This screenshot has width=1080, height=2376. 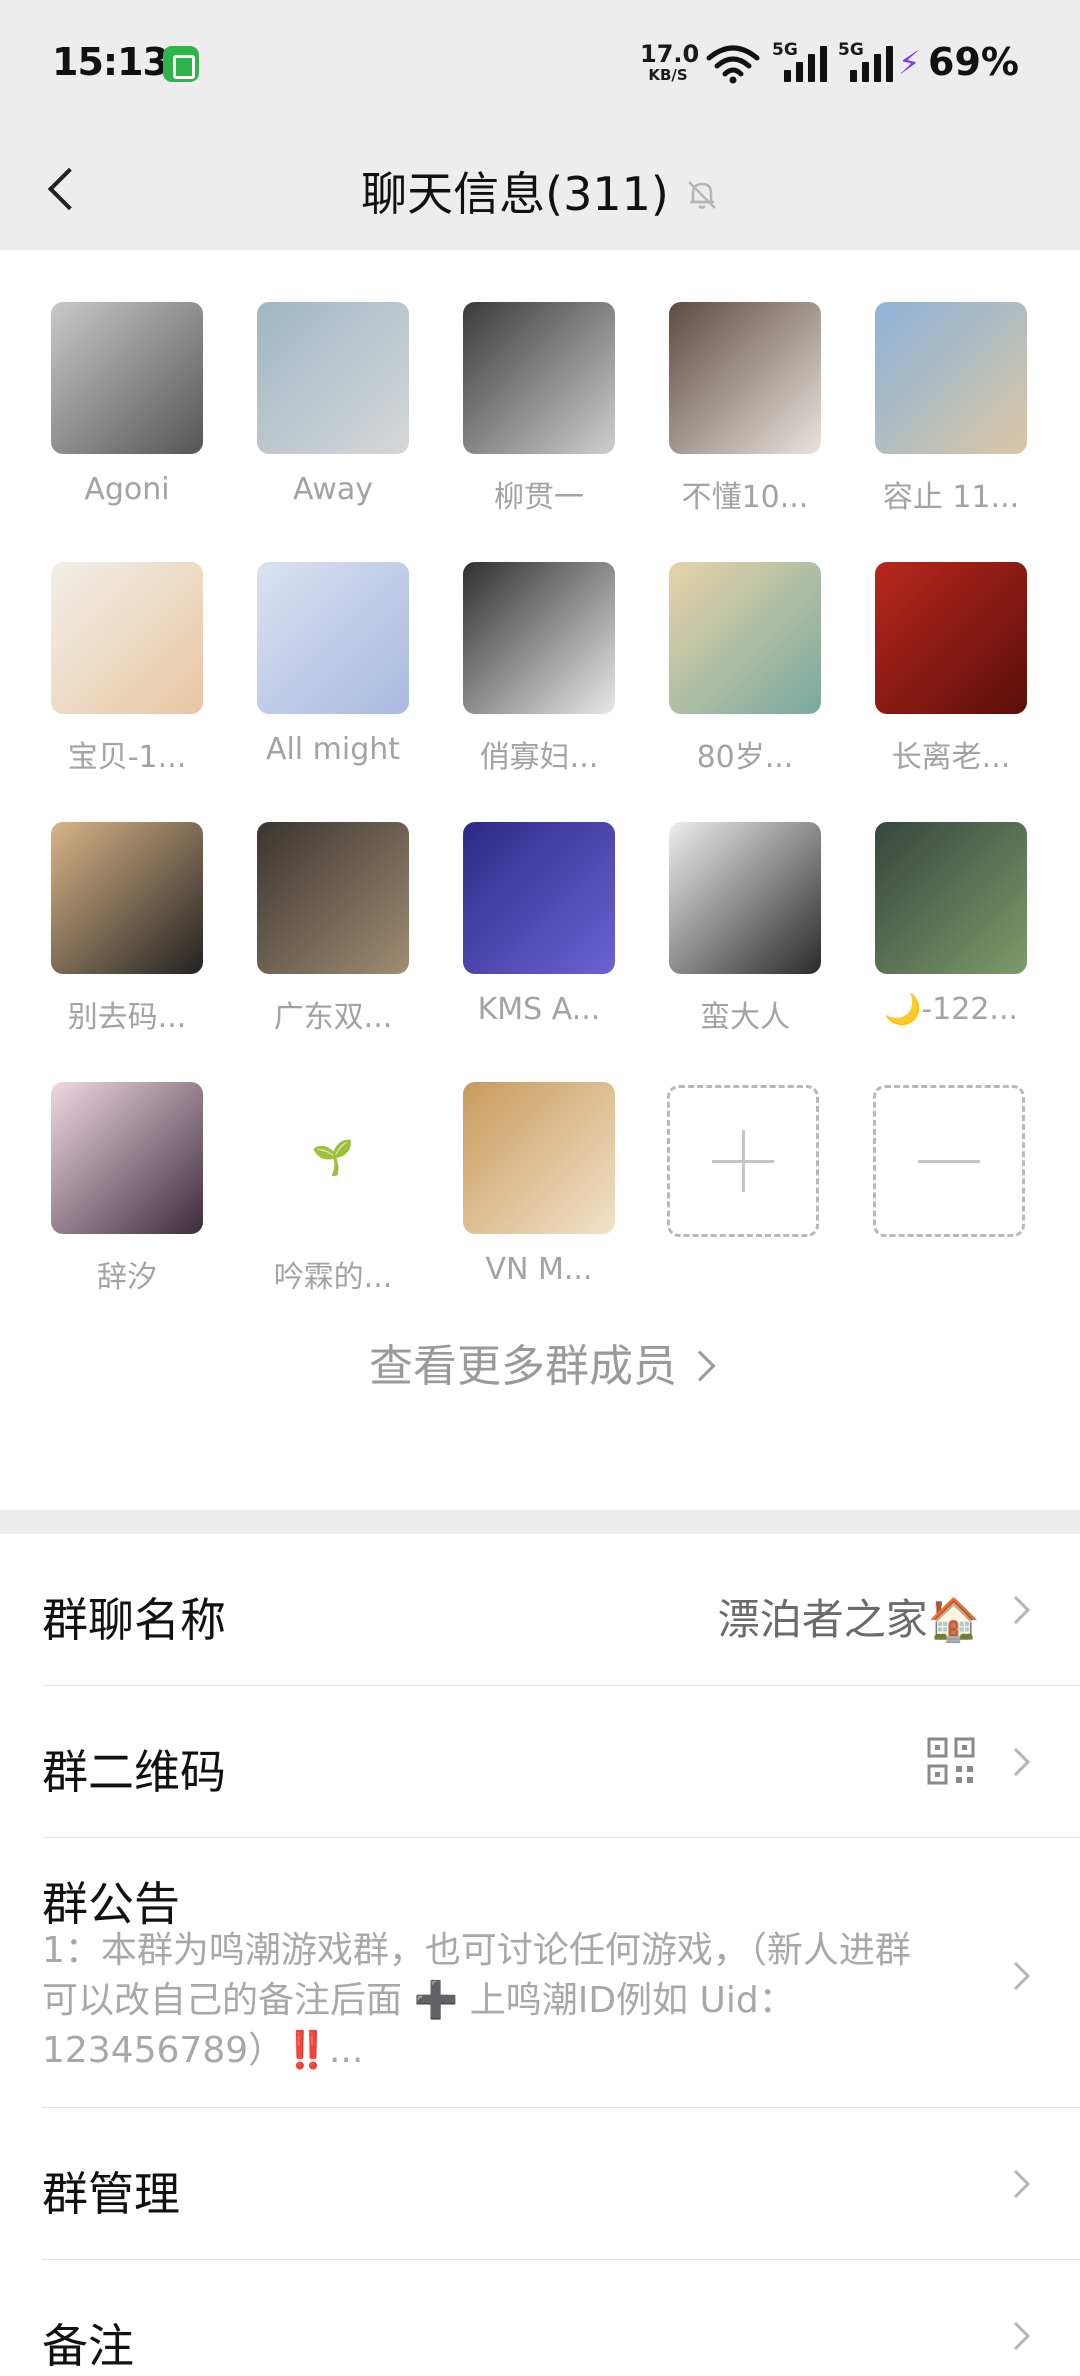 I want to click on remark-label: 备注, so click(x=88, y=2346).